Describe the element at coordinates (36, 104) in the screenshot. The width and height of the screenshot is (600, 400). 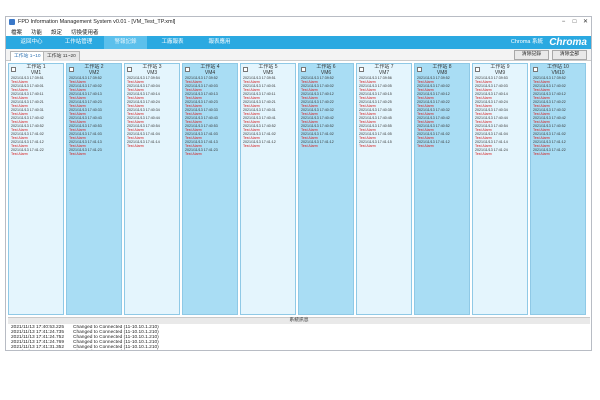
I see `alarm-entry: 2021/11/13 17:40:21 Test Alarm` at that location.